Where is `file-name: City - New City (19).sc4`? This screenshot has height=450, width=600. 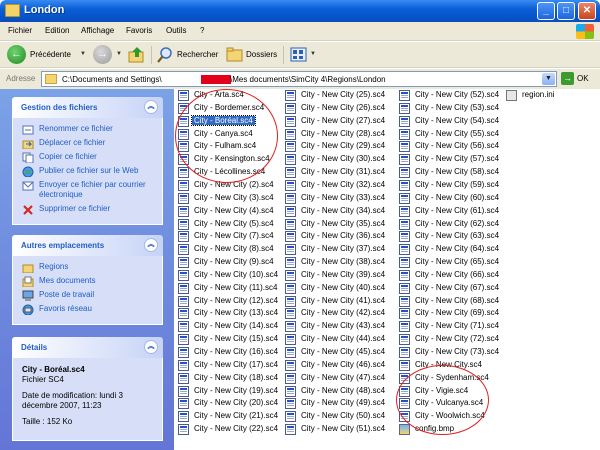
file-name: City - New City (19).sc4 is located at coordinates (236, 390).